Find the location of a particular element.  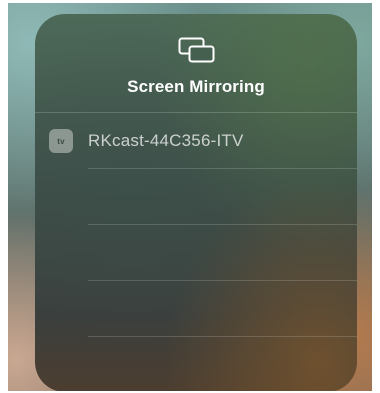

device-row-rkcast: tv RKcast-44C356-ITV is located at coordinates (196, 141).